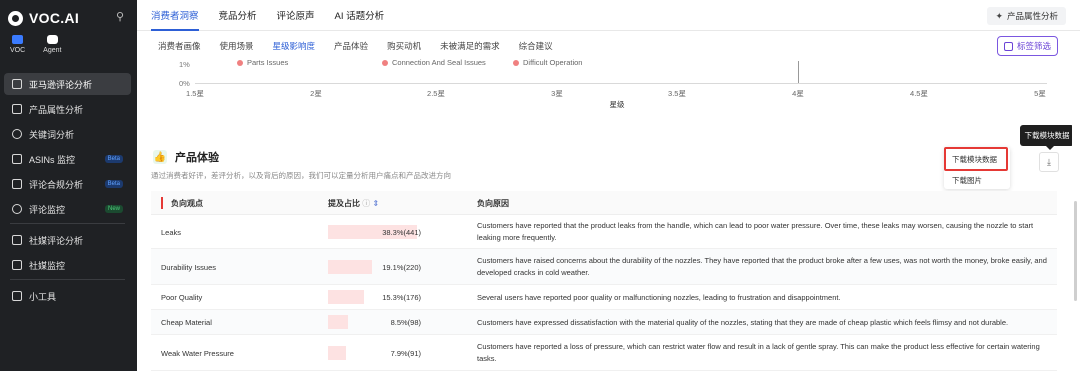 This screenshot has height=371, width=1080. Describe the element at coordinates (189, 267) in the screenshot. I see `row-name: Durability Issues` at that location.